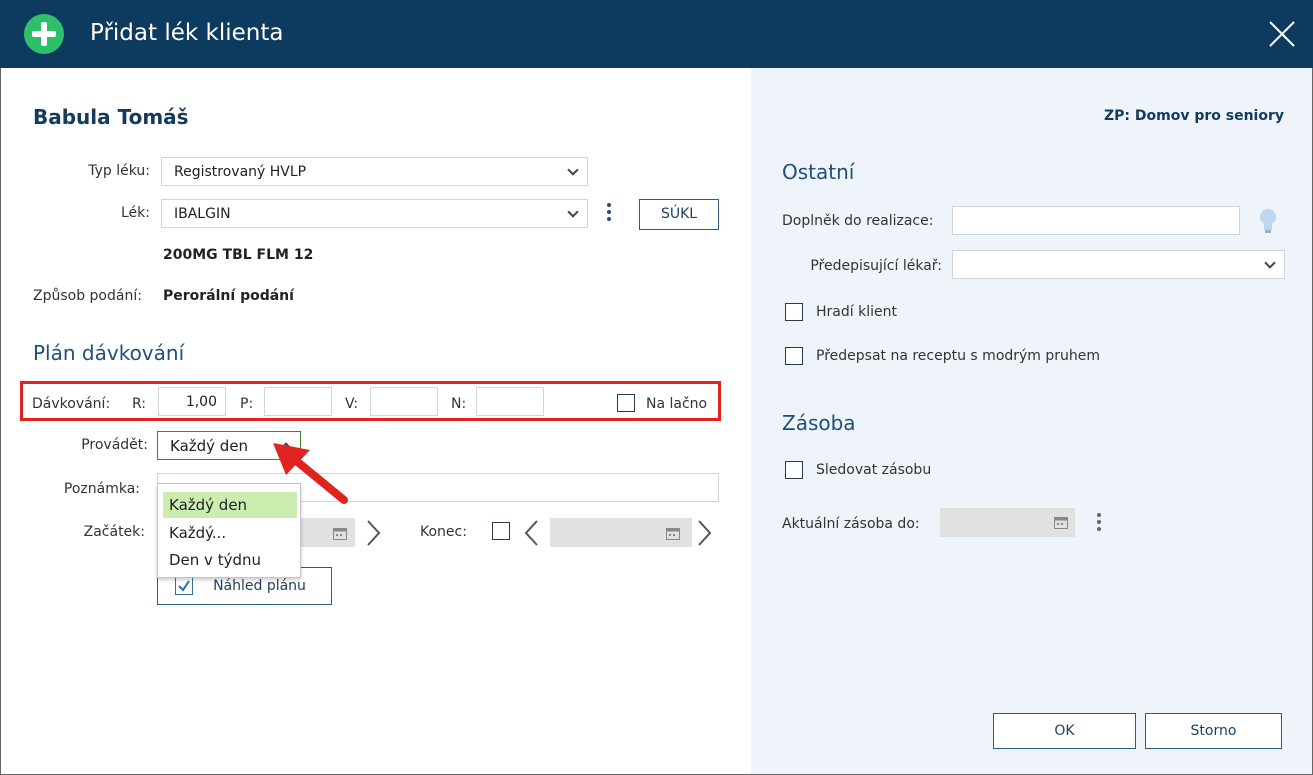  I want to click on add-icon, so click(44, 34).